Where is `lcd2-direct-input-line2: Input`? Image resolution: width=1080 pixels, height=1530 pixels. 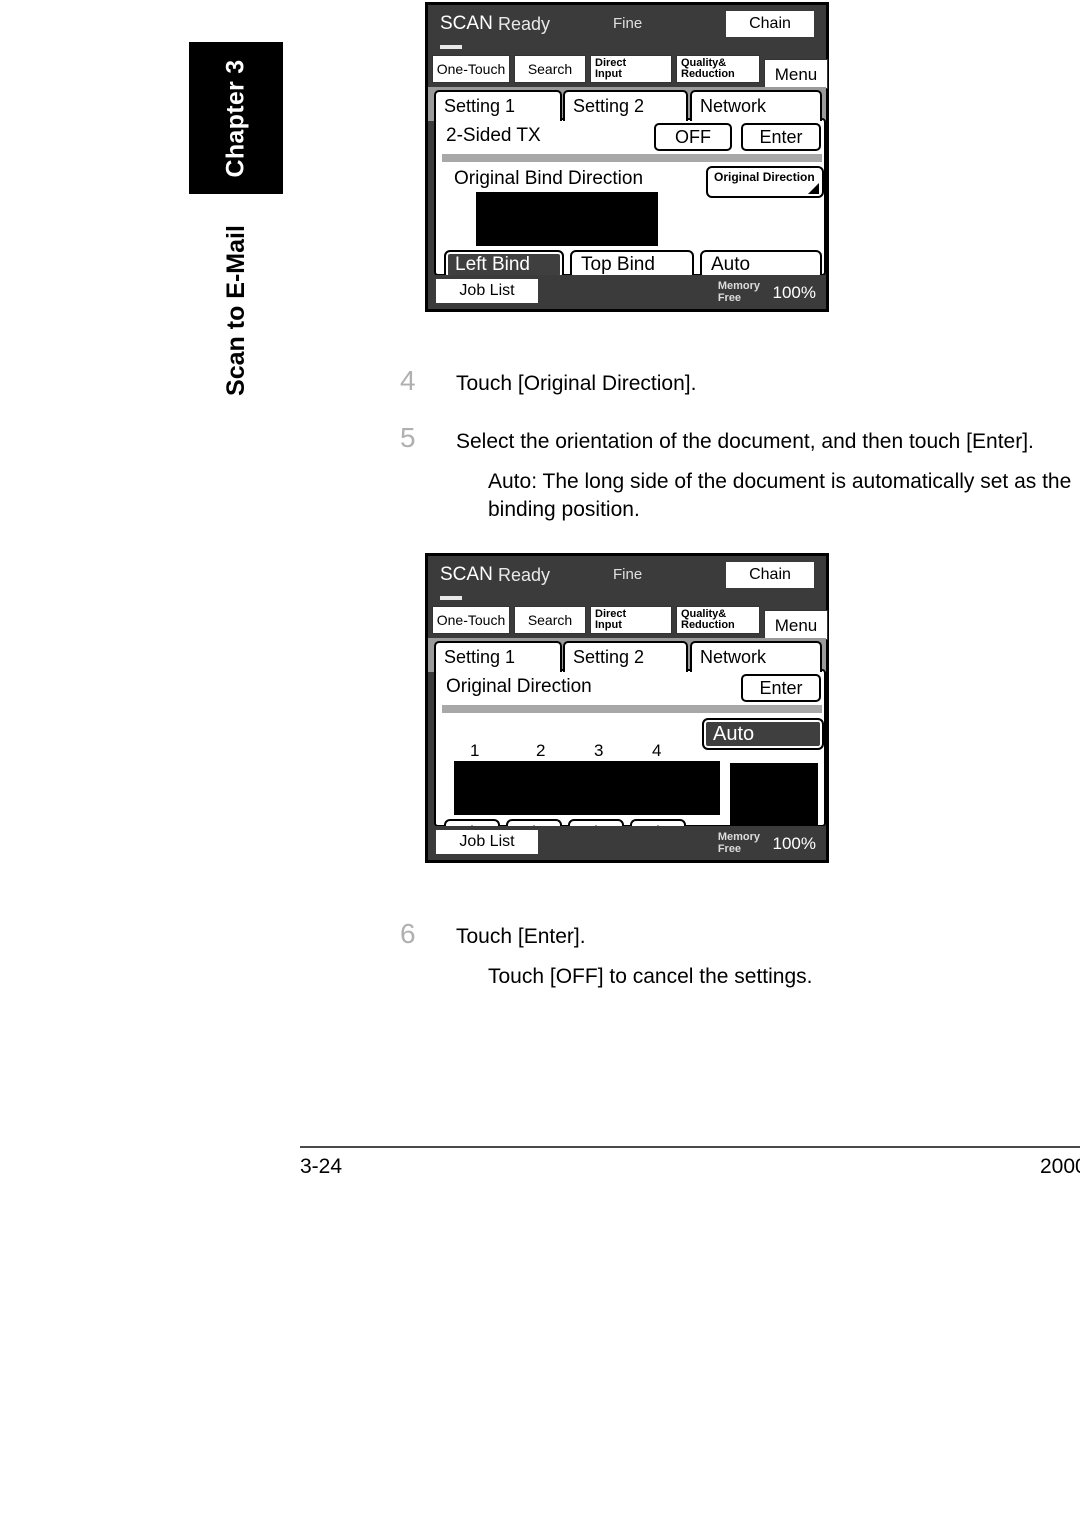 lcd2-direct-input-line2: Input is located at coordinates (608, 625).